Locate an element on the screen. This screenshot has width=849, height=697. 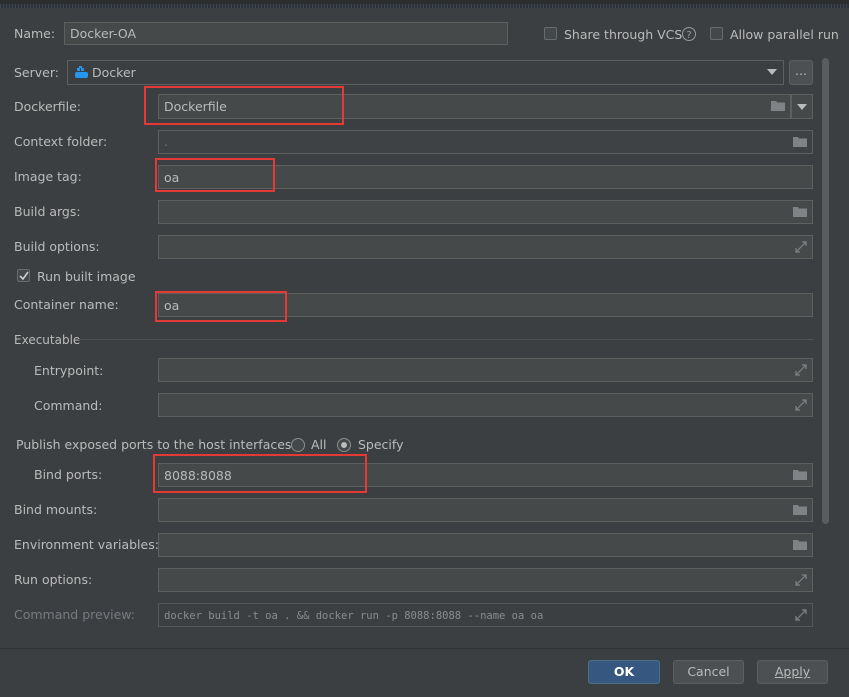
env-vars-label: Environment variables: is located at coordinates (86, 544).